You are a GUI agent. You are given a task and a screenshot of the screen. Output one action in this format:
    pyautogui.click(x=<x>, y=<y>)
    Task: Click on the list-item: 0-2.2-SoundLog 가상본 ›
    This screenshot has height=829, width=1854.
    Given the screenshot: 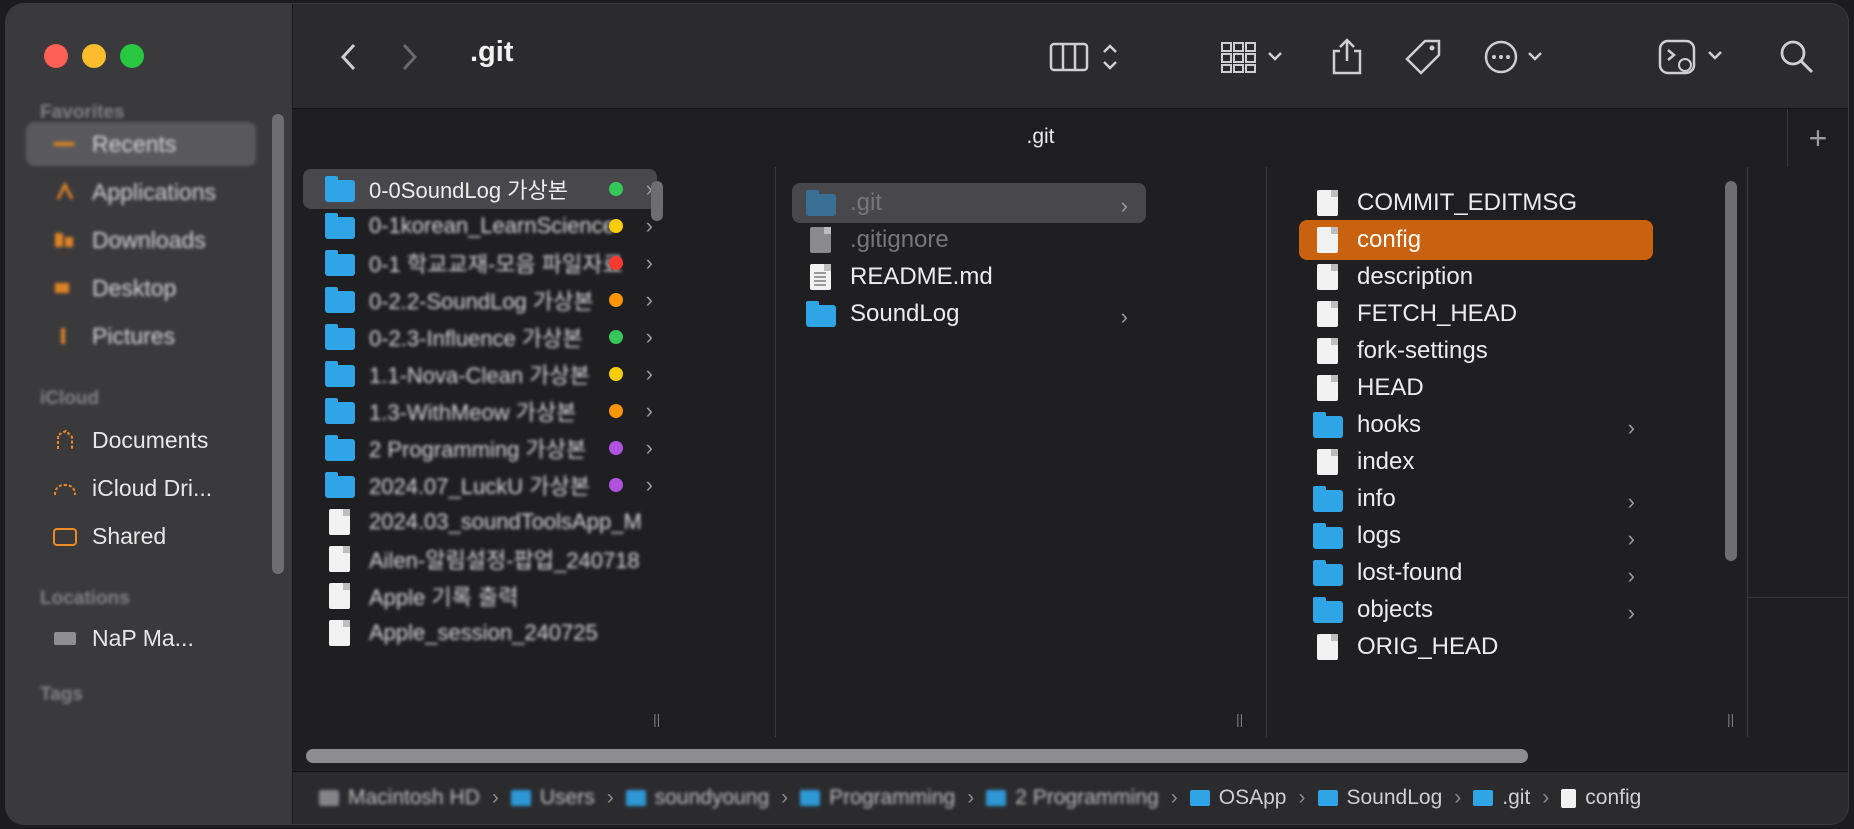 What is the action you would take?
    pyautogui.click(x=480, y=300)
    